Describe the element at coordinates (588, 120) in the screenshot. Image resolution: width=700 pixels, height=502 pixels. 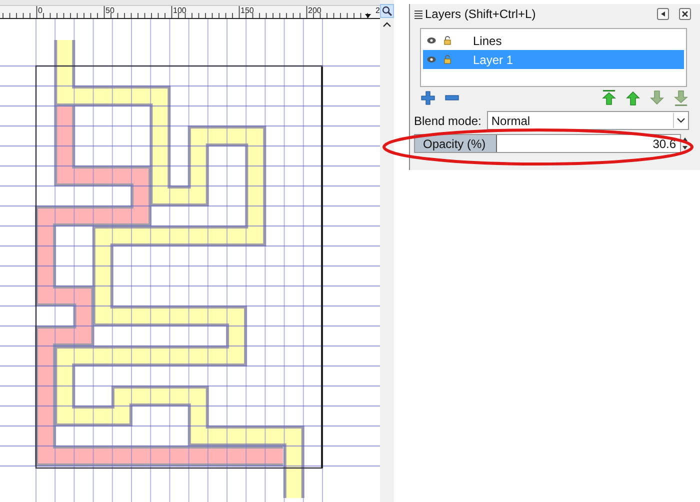
I see `blend-mode-select: Normal` at that location.